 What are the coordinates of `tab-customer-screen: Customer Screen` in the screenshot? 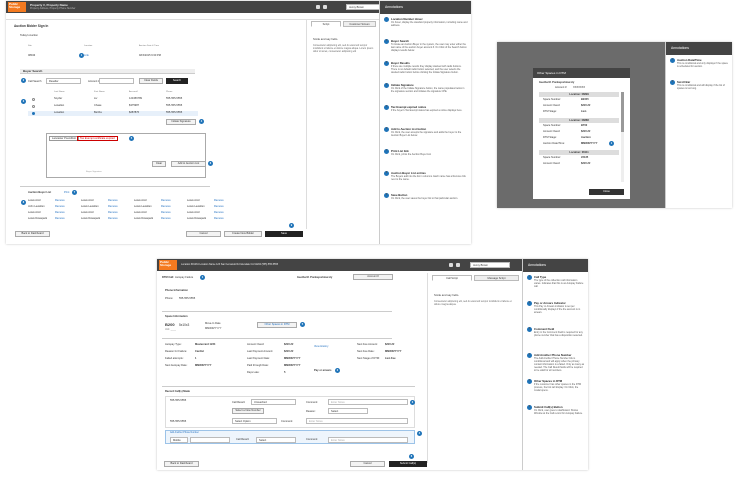 It's located at (359, 24).